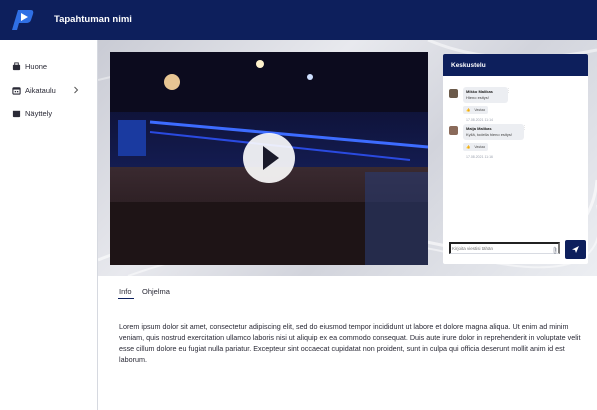  I want to click on play-button, so click(269, 158).